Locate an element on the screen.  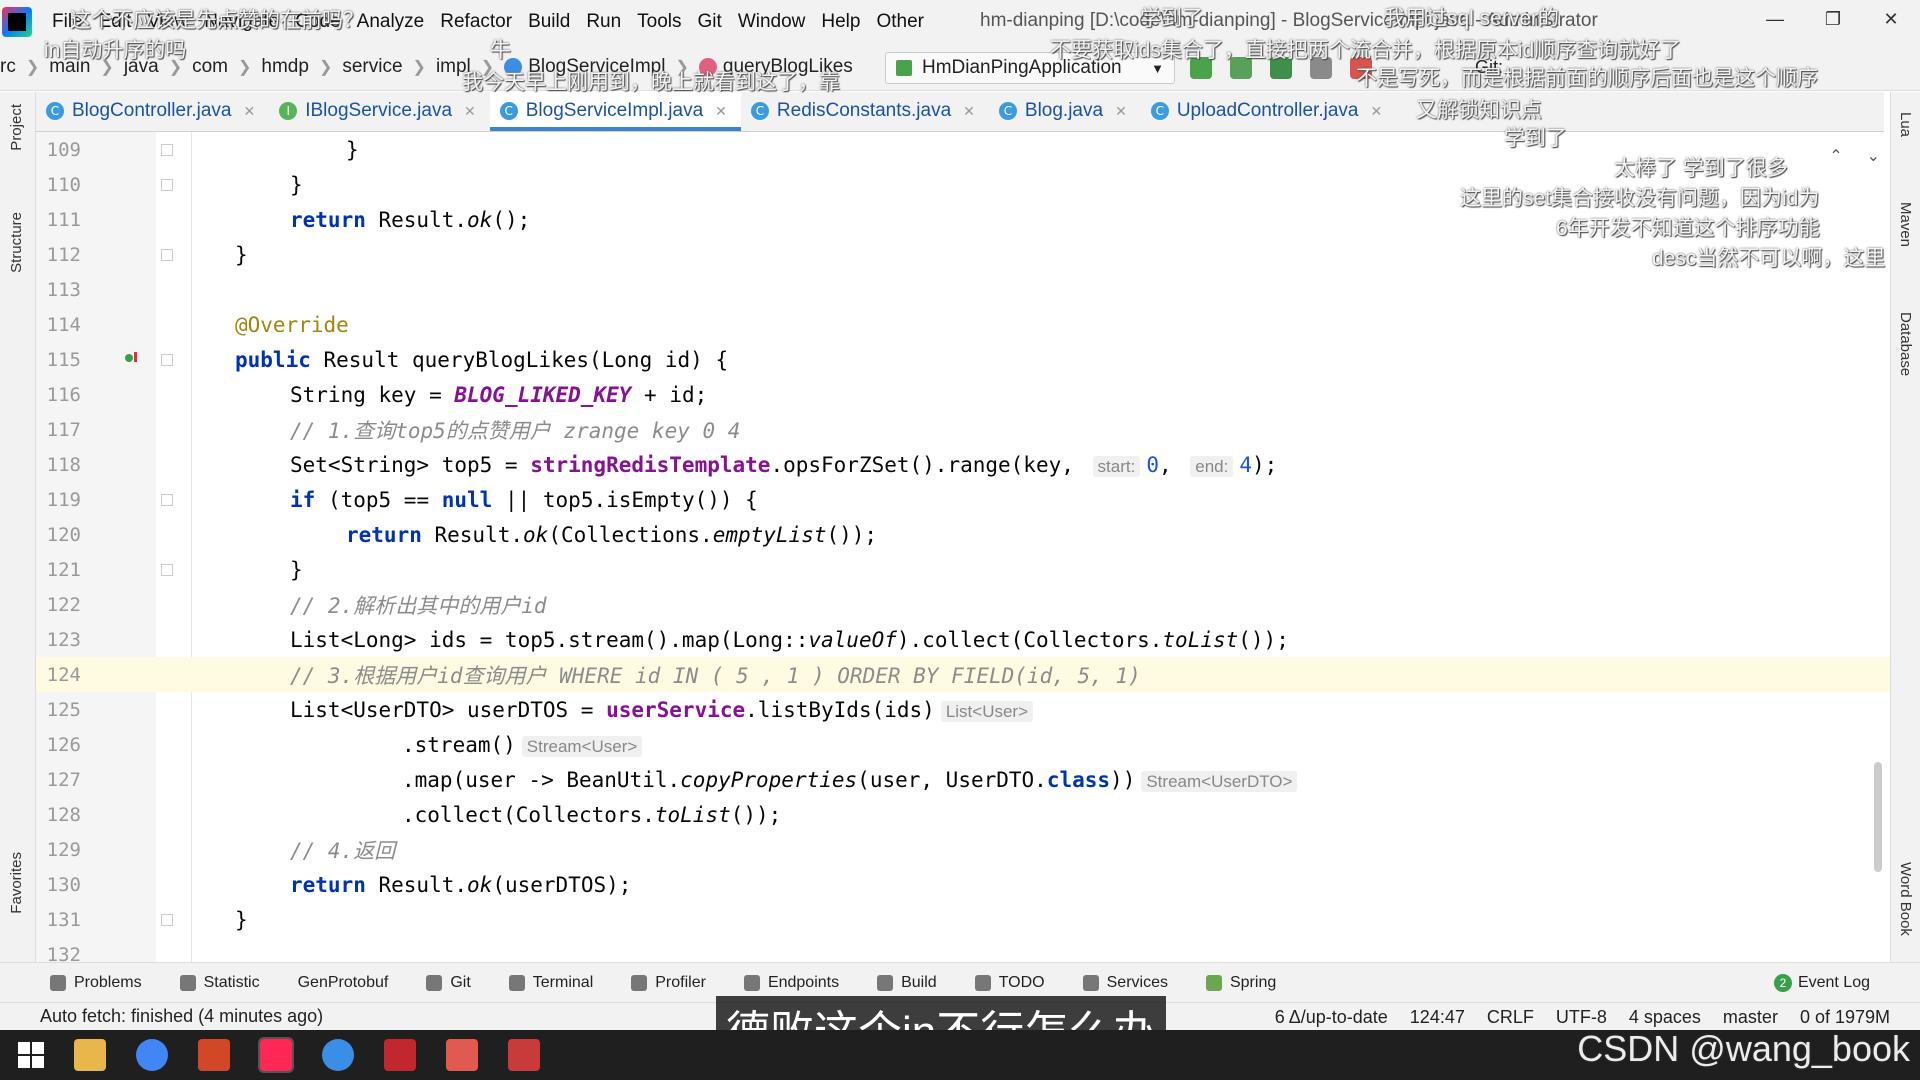
code-line: 117 // 1.查询top5的点赞用户 zrange key 0 4 is located at coordinates (963, 429).